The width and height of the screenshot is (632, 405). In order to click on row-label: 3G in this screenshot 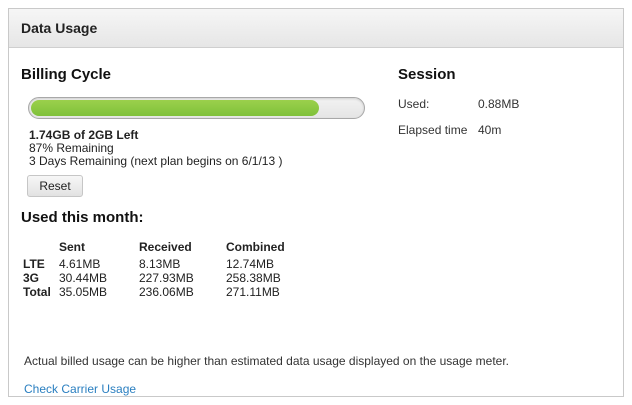, I will do `click(31, 278)`.